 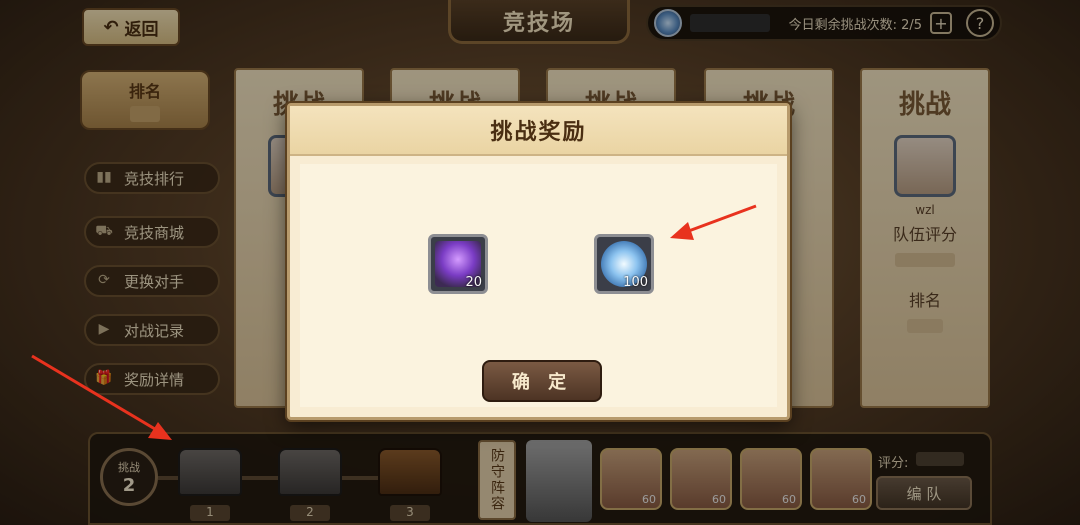 I want to click on reward-quantity: 100, so click(x=635, y=282).